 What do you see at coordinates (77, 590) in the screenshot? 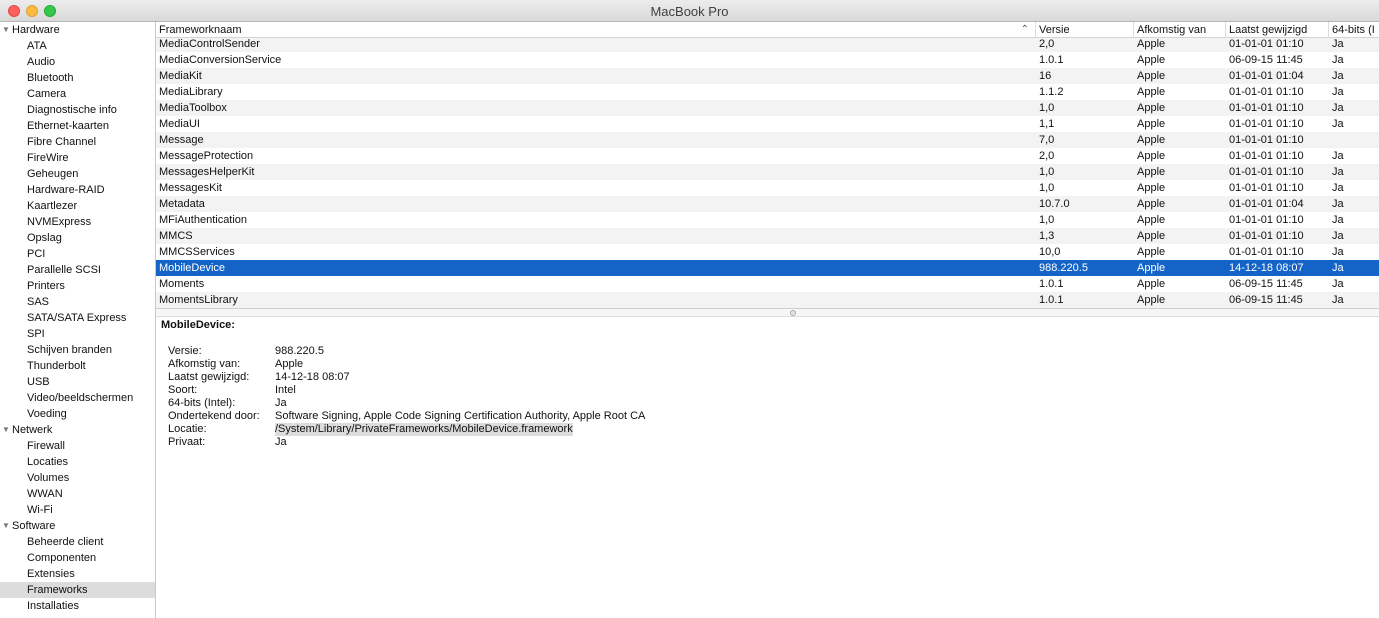
I see `sidebar-item: Frameworks` at bounding box center [77, 590].